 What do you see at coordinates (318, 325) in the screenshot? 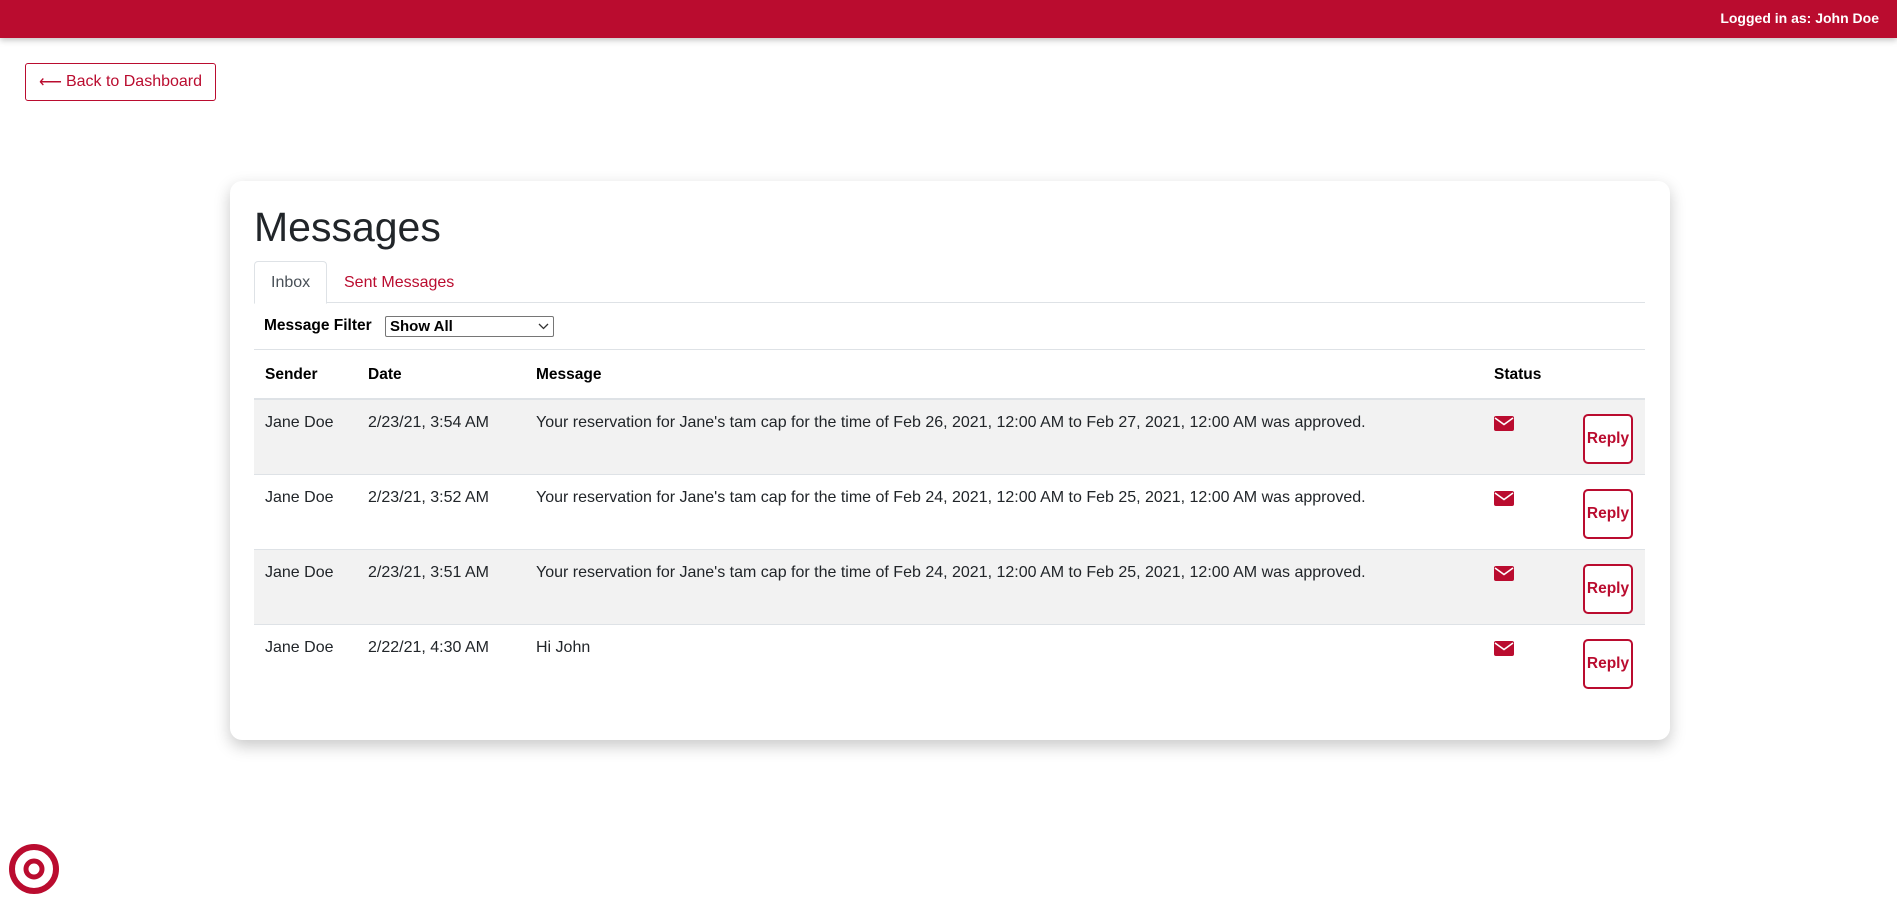
I see `message-filter-label: Message Filter` at bounding box center [318, 325].